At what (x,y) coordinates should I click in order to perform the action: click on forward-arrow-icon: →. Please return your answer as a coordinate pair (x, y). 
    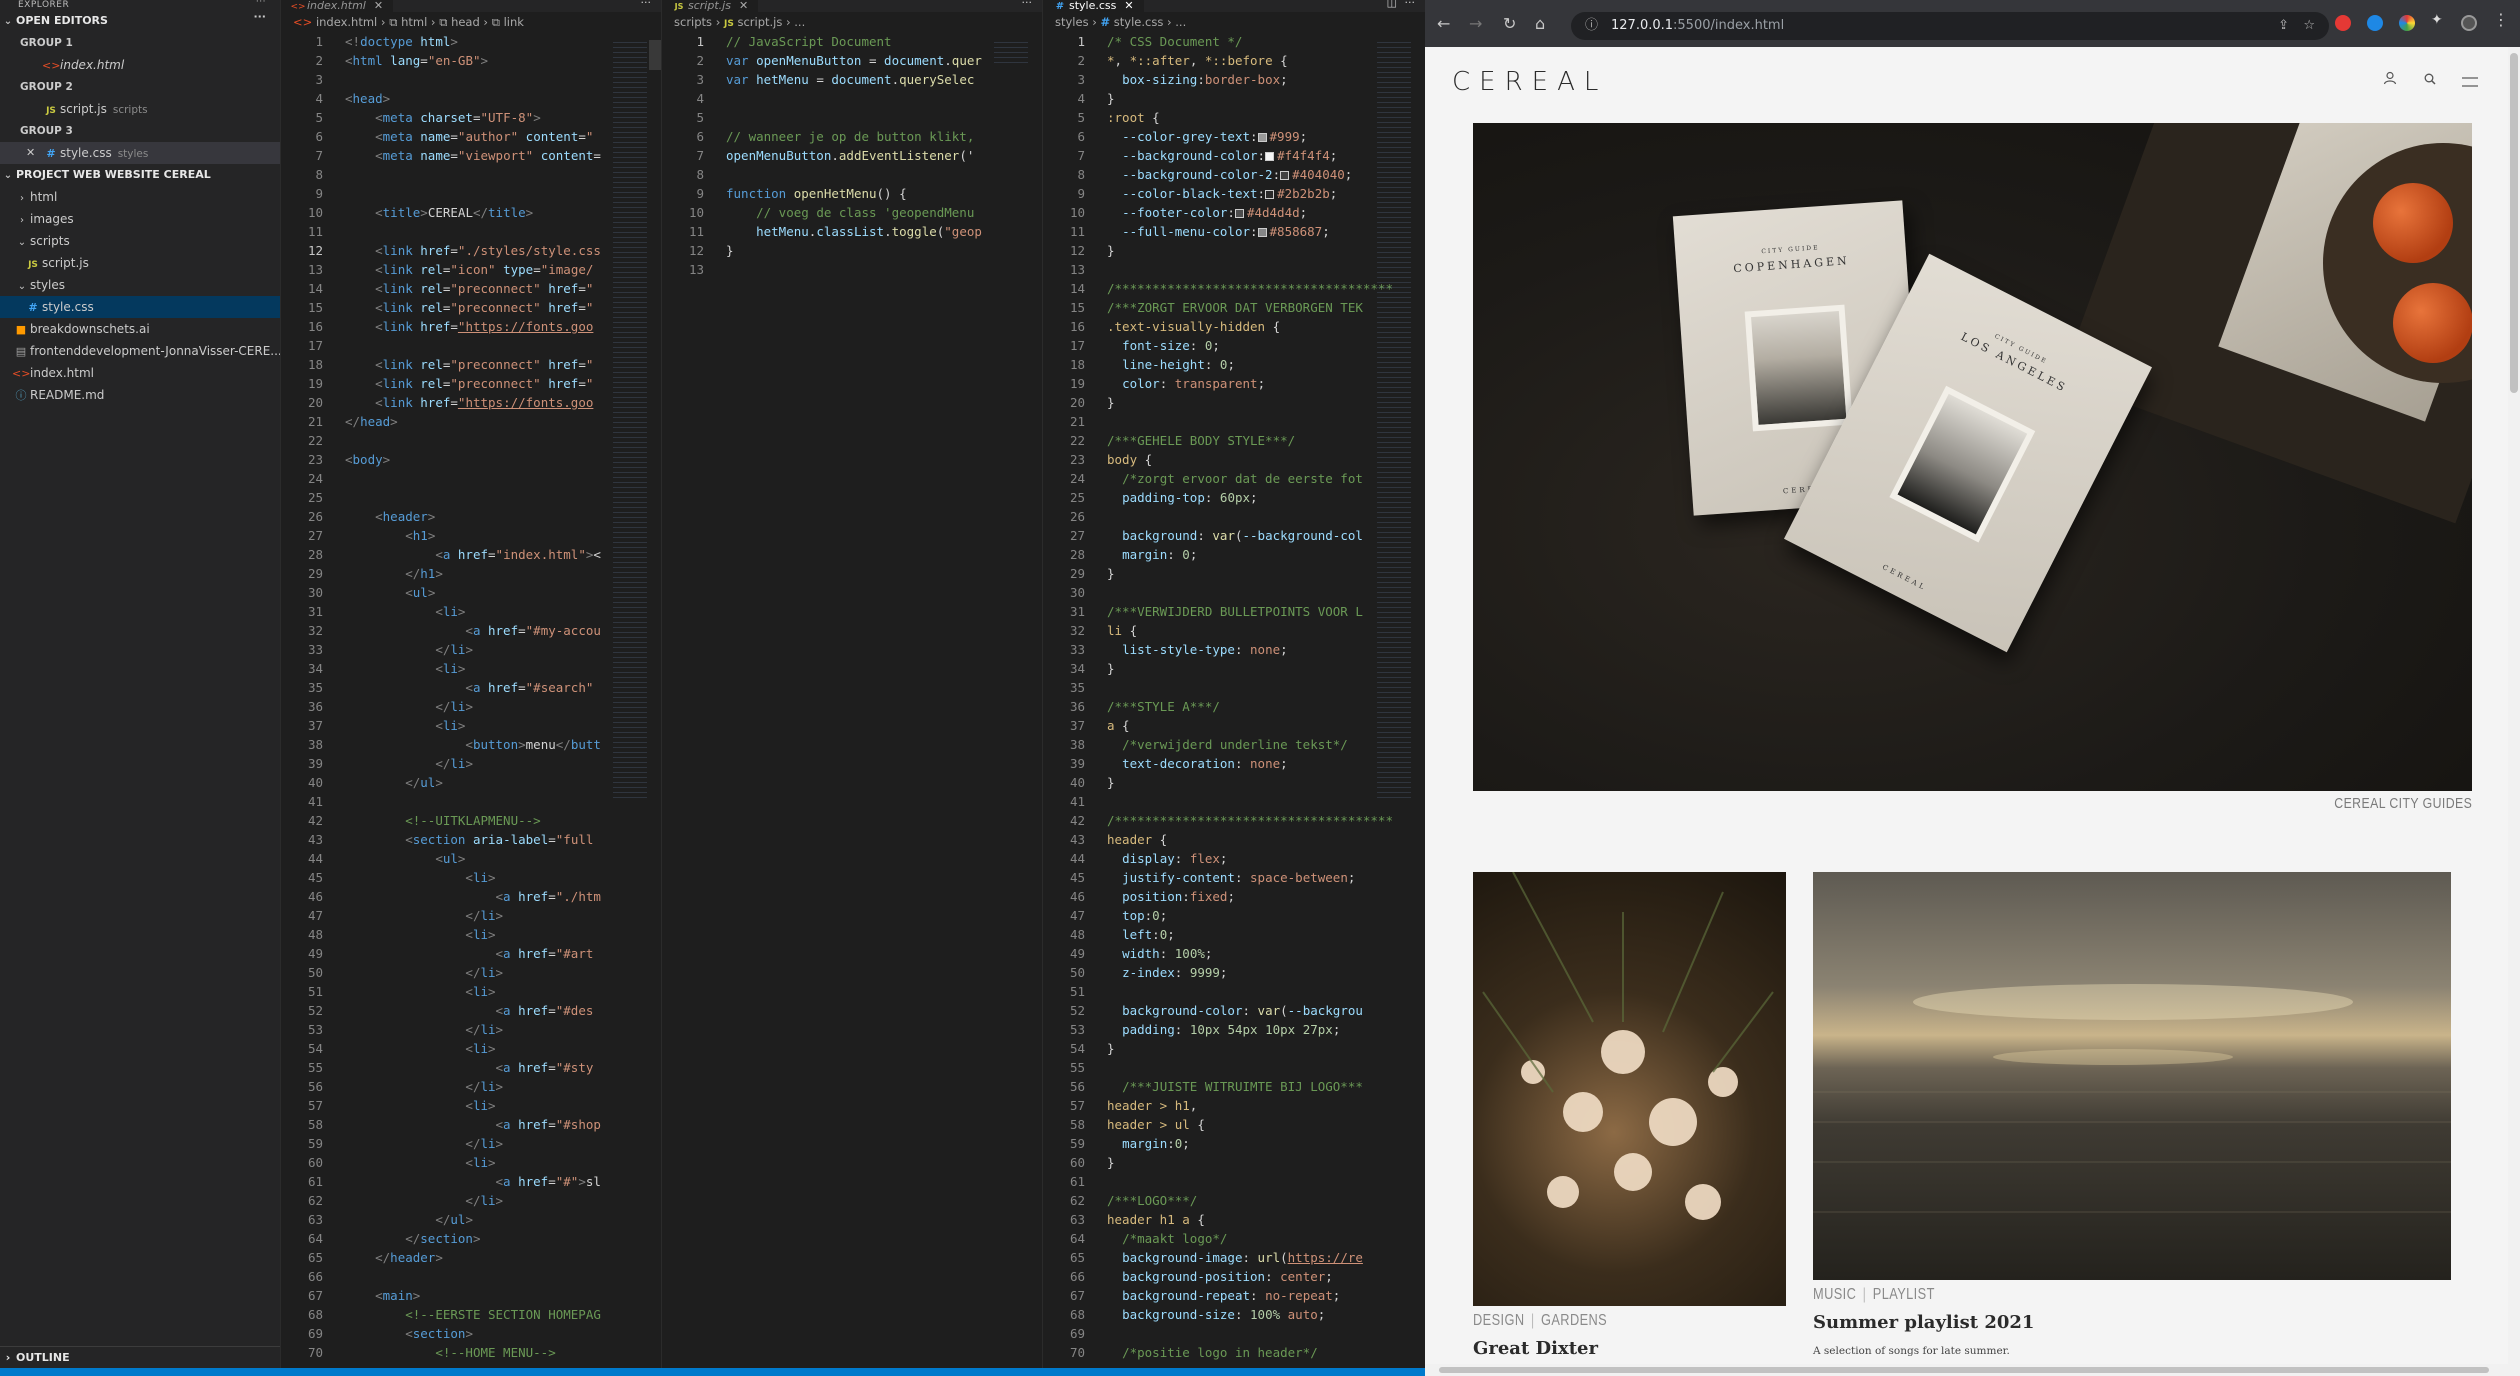
    Looking at the image, I should click on (1475, 23).